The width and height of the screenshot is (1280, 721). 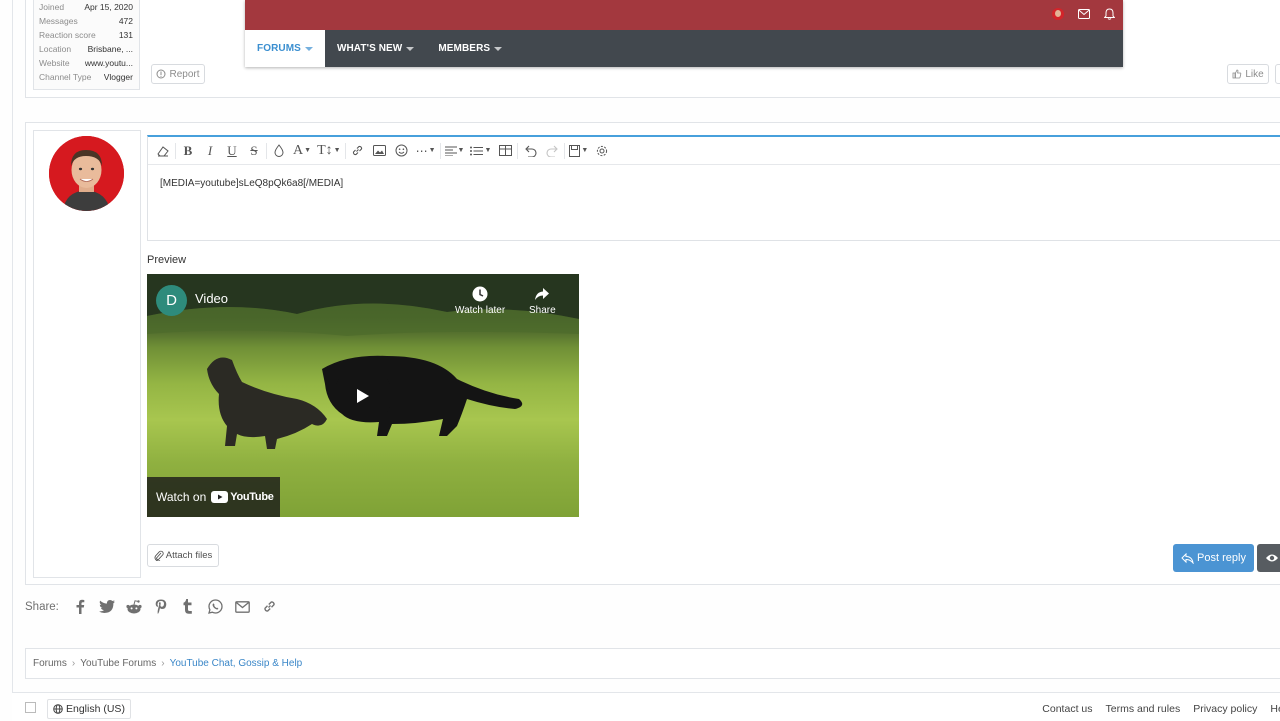 I want to click on extra-value: Vlogger, so click(x=118, y=77).